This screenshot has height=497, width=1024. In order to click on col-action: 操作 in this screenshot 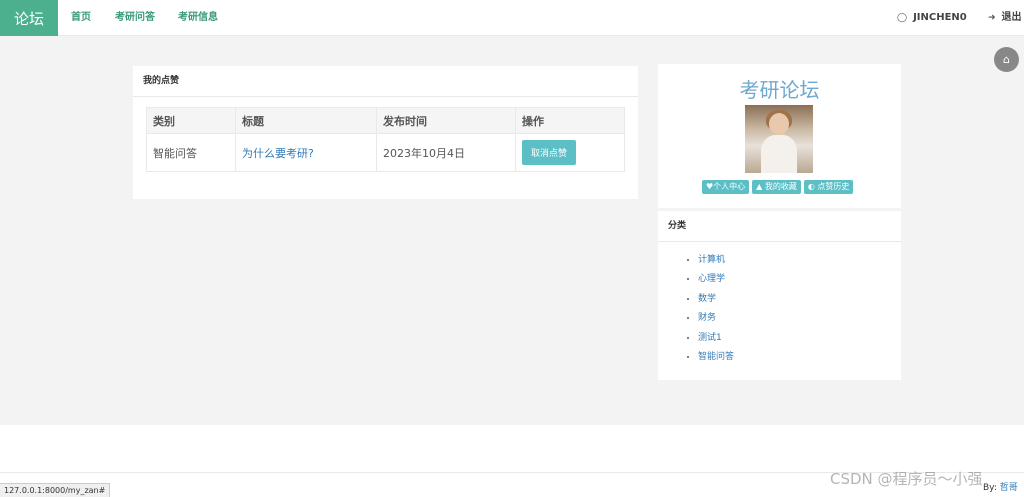, I will do `click(570, 120)`.